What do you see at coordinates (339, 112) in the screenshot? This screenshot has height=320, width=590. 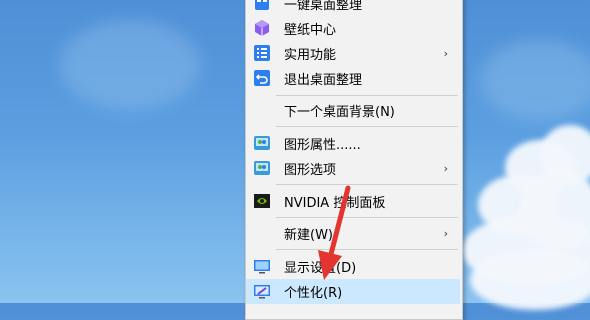 I see `menu-item-label: 下一个桌面背景(N)` at bounding box center [339, 112].